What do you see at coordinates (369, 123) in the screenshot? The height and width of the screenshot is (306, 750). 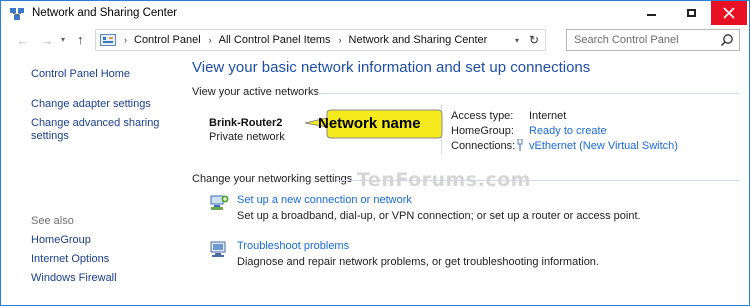 I see `callout-text: Network name` at bounding box center [369, 123].